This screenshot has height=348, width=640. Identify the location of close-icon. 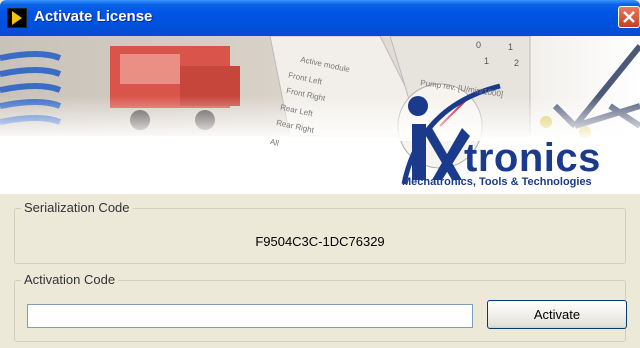
(629, 17).